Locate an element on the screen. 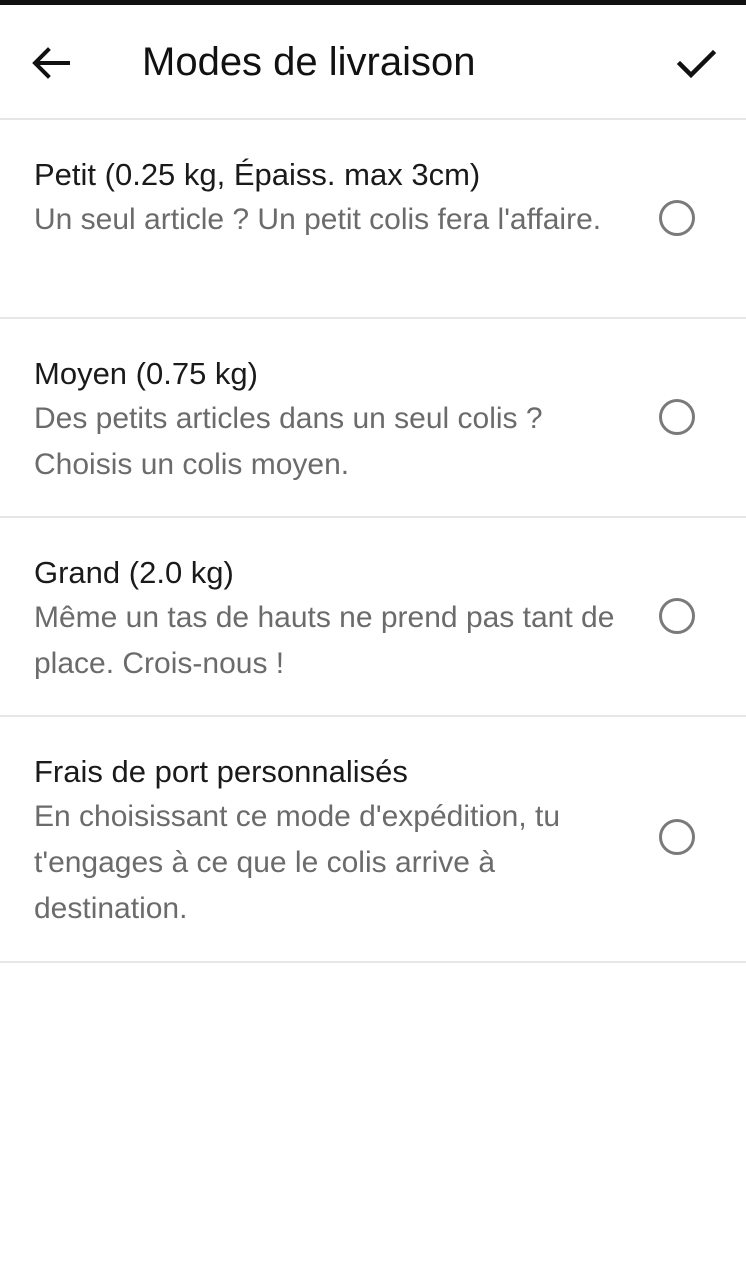 Image resolution: width=746 pixels, height=1280 pixels. check-icon is located at coordinates (696, 64).